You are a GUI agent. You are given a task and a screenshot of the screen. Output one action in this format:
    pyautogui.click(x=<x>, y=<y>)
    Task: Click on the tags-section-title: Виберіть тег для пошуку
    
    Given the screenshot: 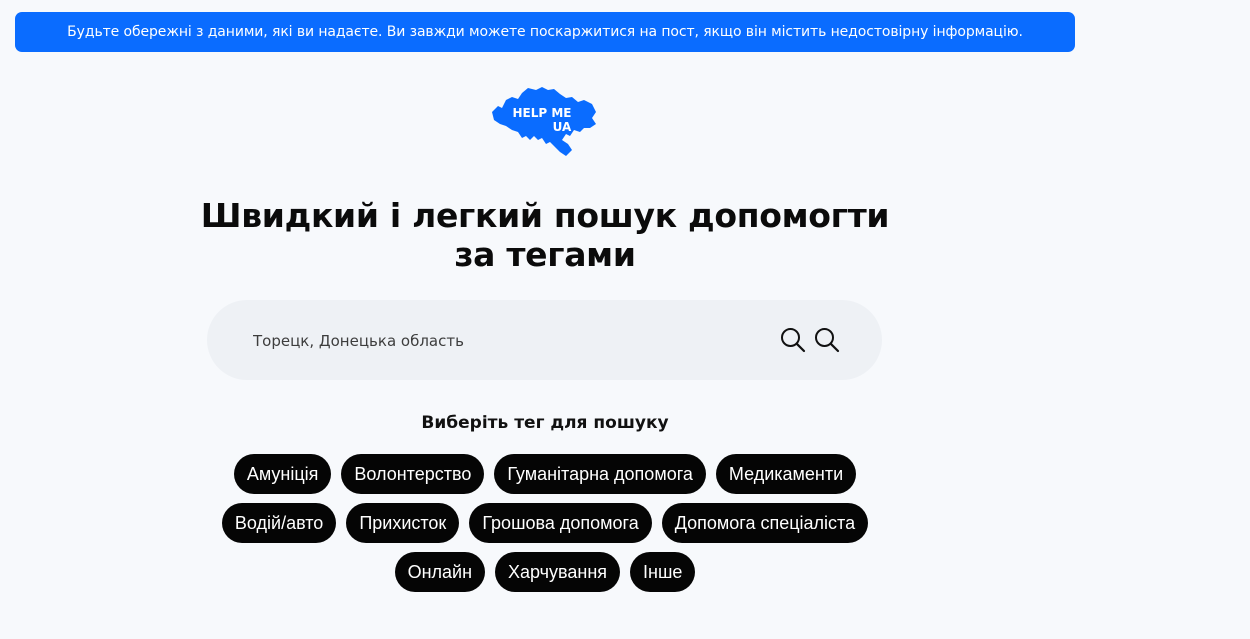 What is the action you would take?
    pyautogui.click(x=545, y=423)
    